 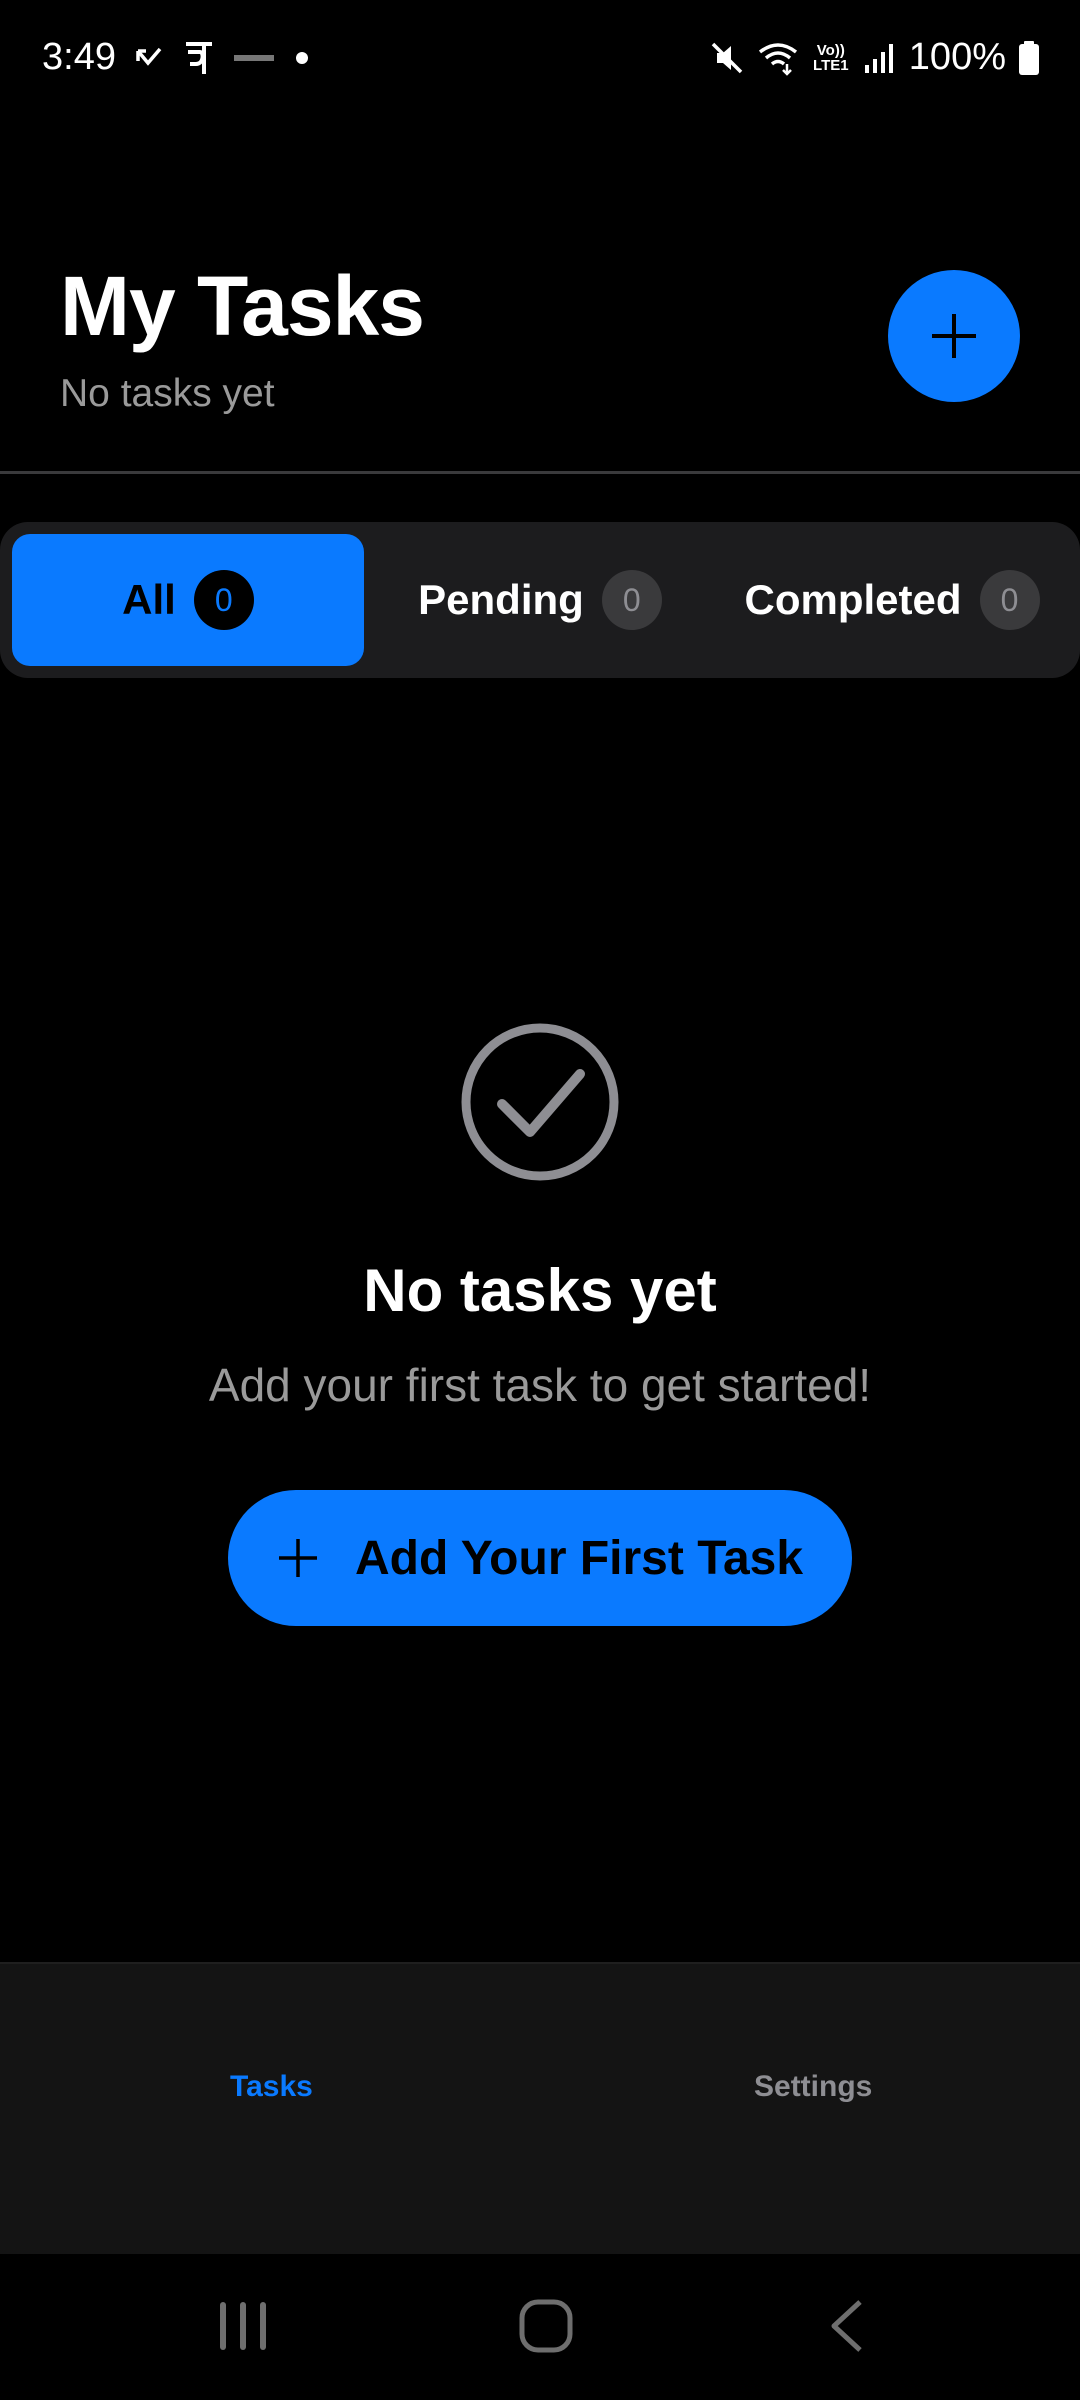 I want to click on status-bar: 3:49 Vo)) LTE1 100%, so click(x=540, y=62).